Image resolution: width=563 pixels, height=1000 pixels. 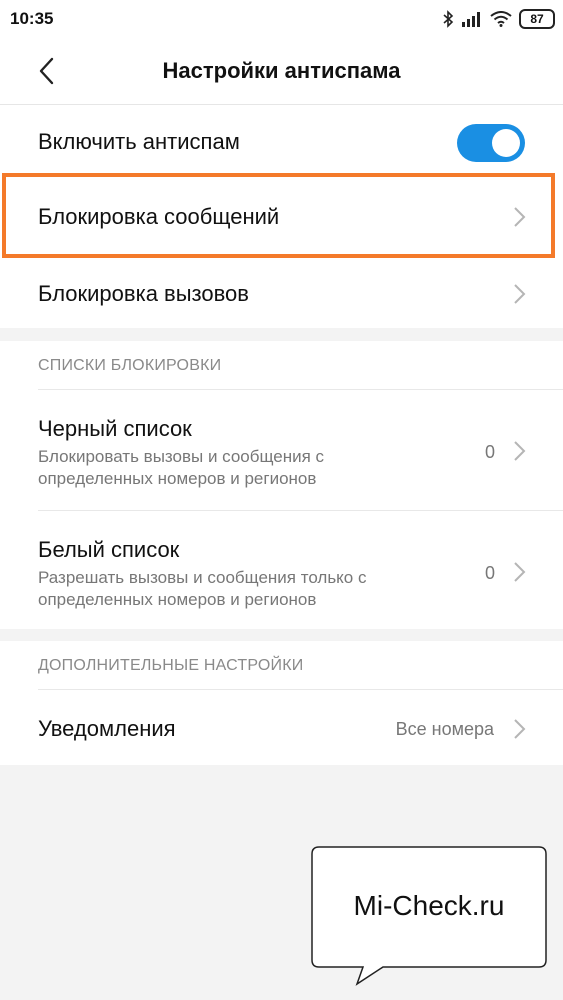 What do you see at coordinates (448, 19) in the screenshot?
I see `bluetooth-icon` at bounding box center [448, 19].